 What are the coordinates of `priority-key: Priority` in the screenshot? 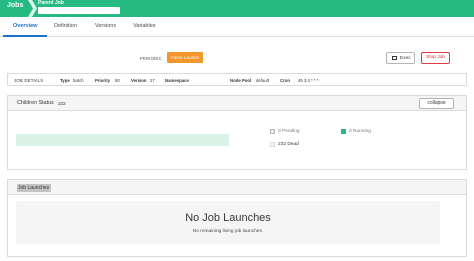 It's located at (103, 80).